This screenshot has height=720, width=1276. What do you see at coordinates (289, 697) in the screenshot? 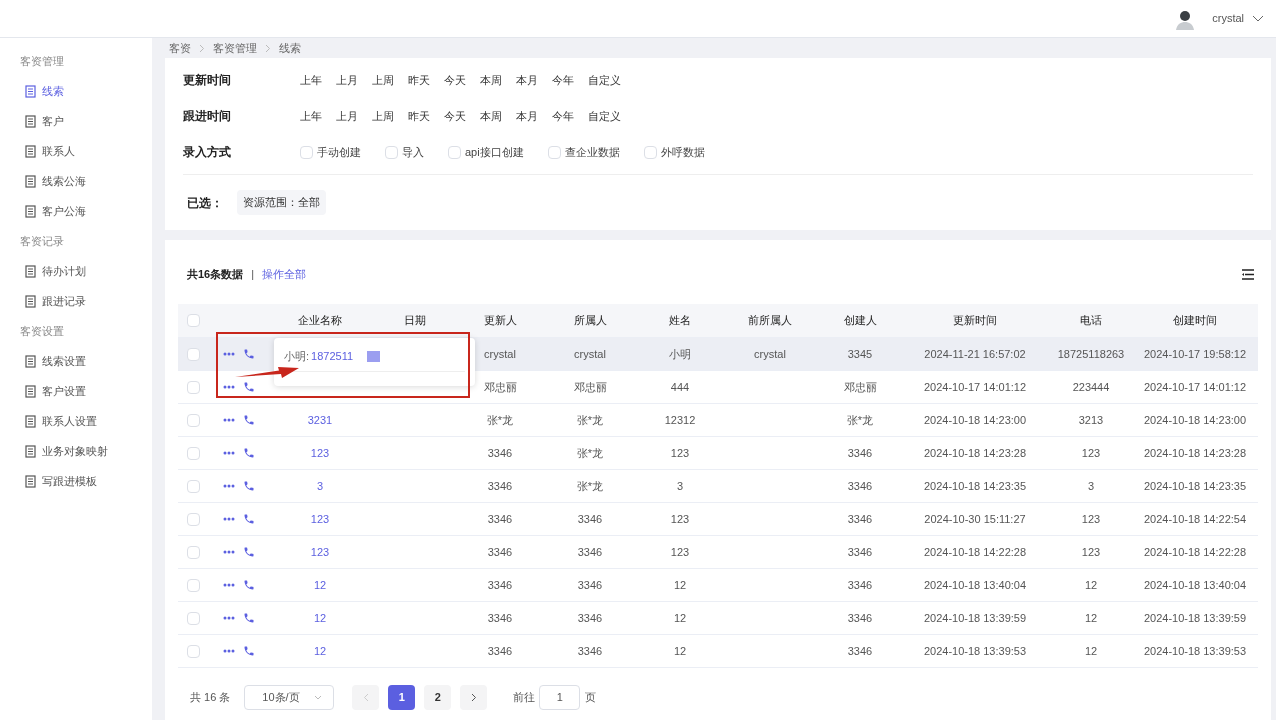
I see `page-size-select: 10条/页` at bounding box center [289, 697].